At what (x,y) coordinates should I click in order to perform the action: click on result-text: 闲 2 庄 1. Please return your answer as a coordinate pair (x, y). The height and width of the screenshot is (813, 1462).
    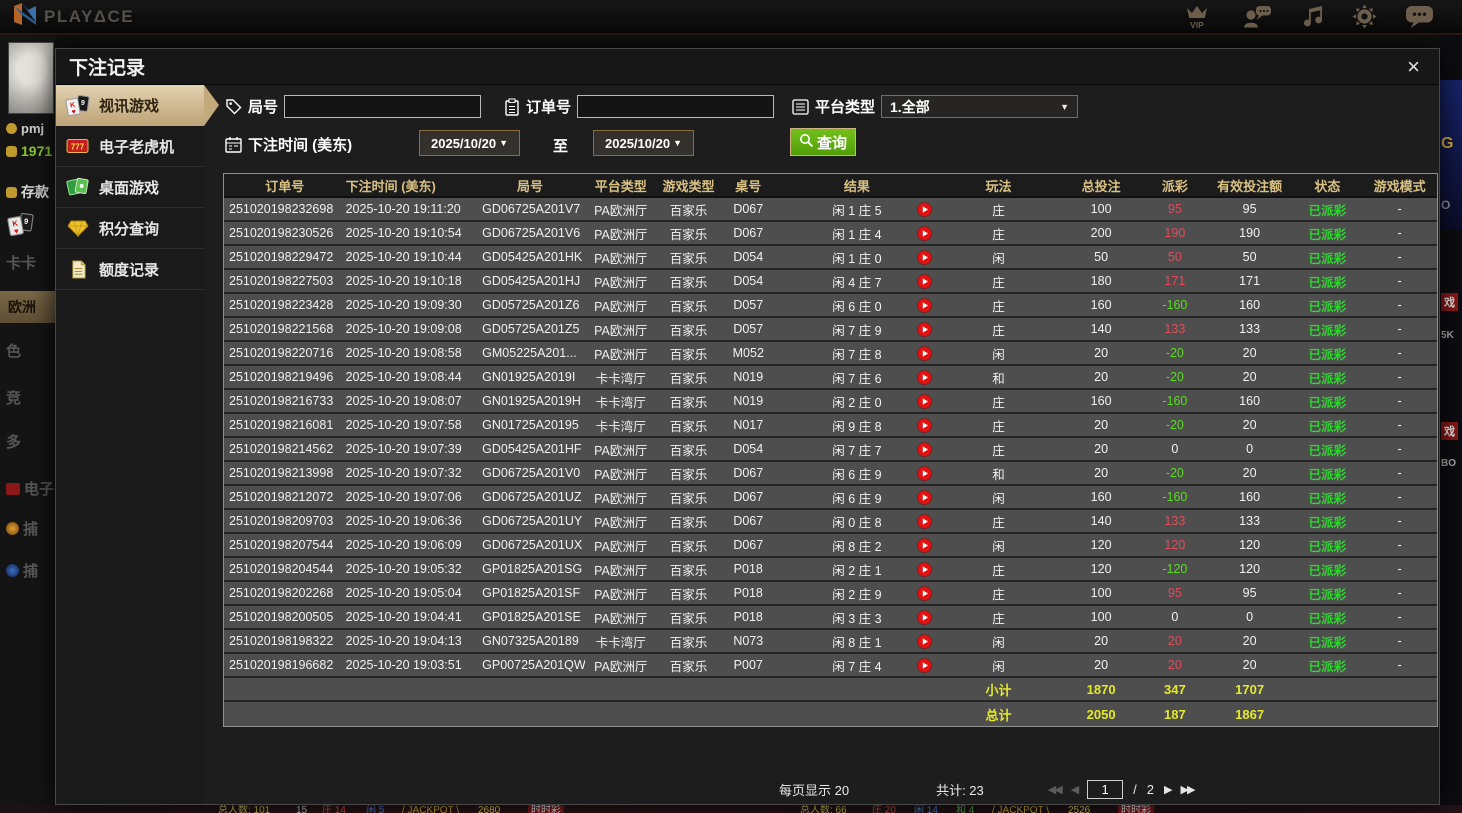
    Looking at the image, I should click on (857, 570).